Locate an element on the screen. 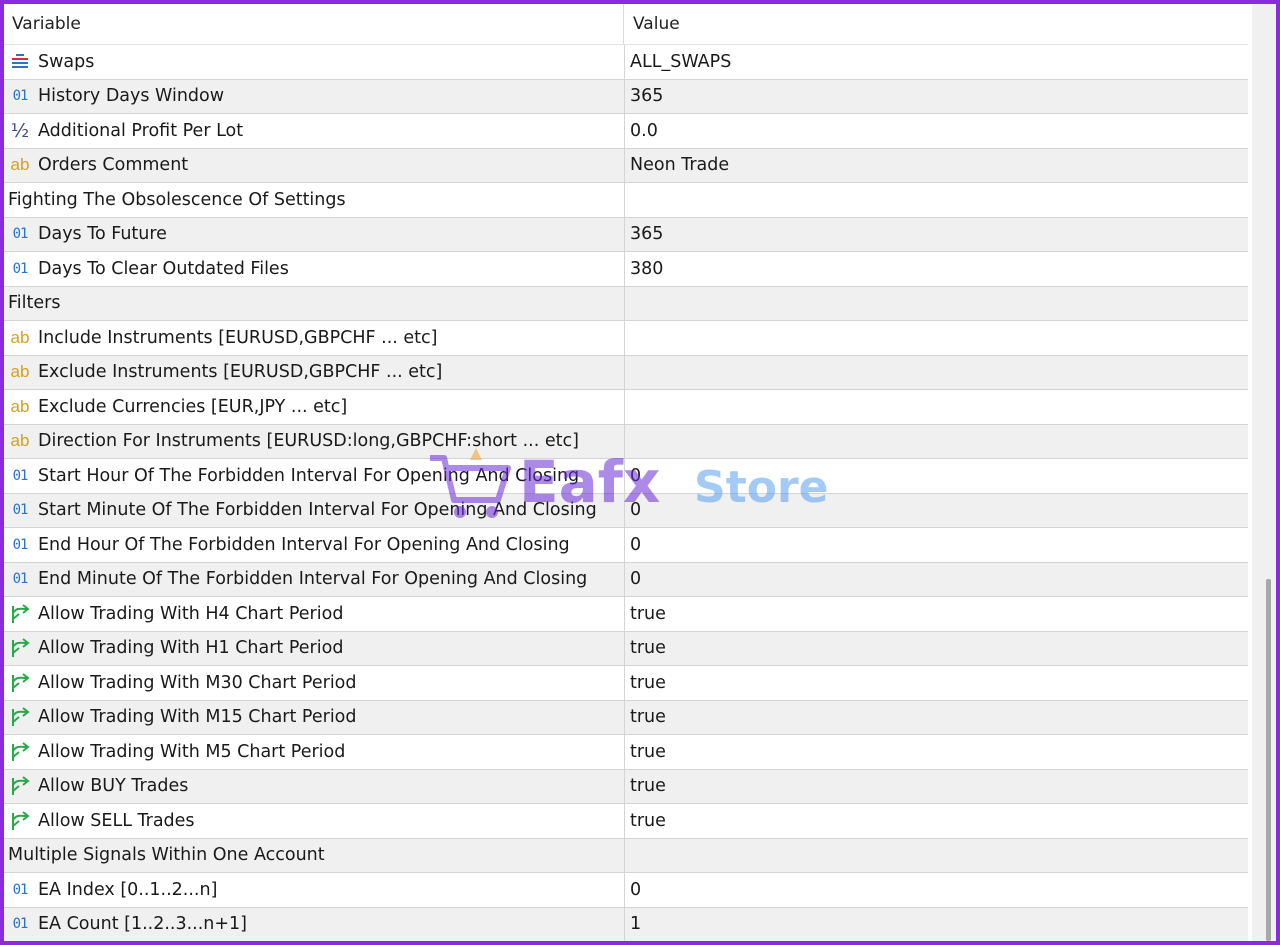 The image size is (1280, 945). value-cell: Neon Trade is located at coordinates (936, 165).